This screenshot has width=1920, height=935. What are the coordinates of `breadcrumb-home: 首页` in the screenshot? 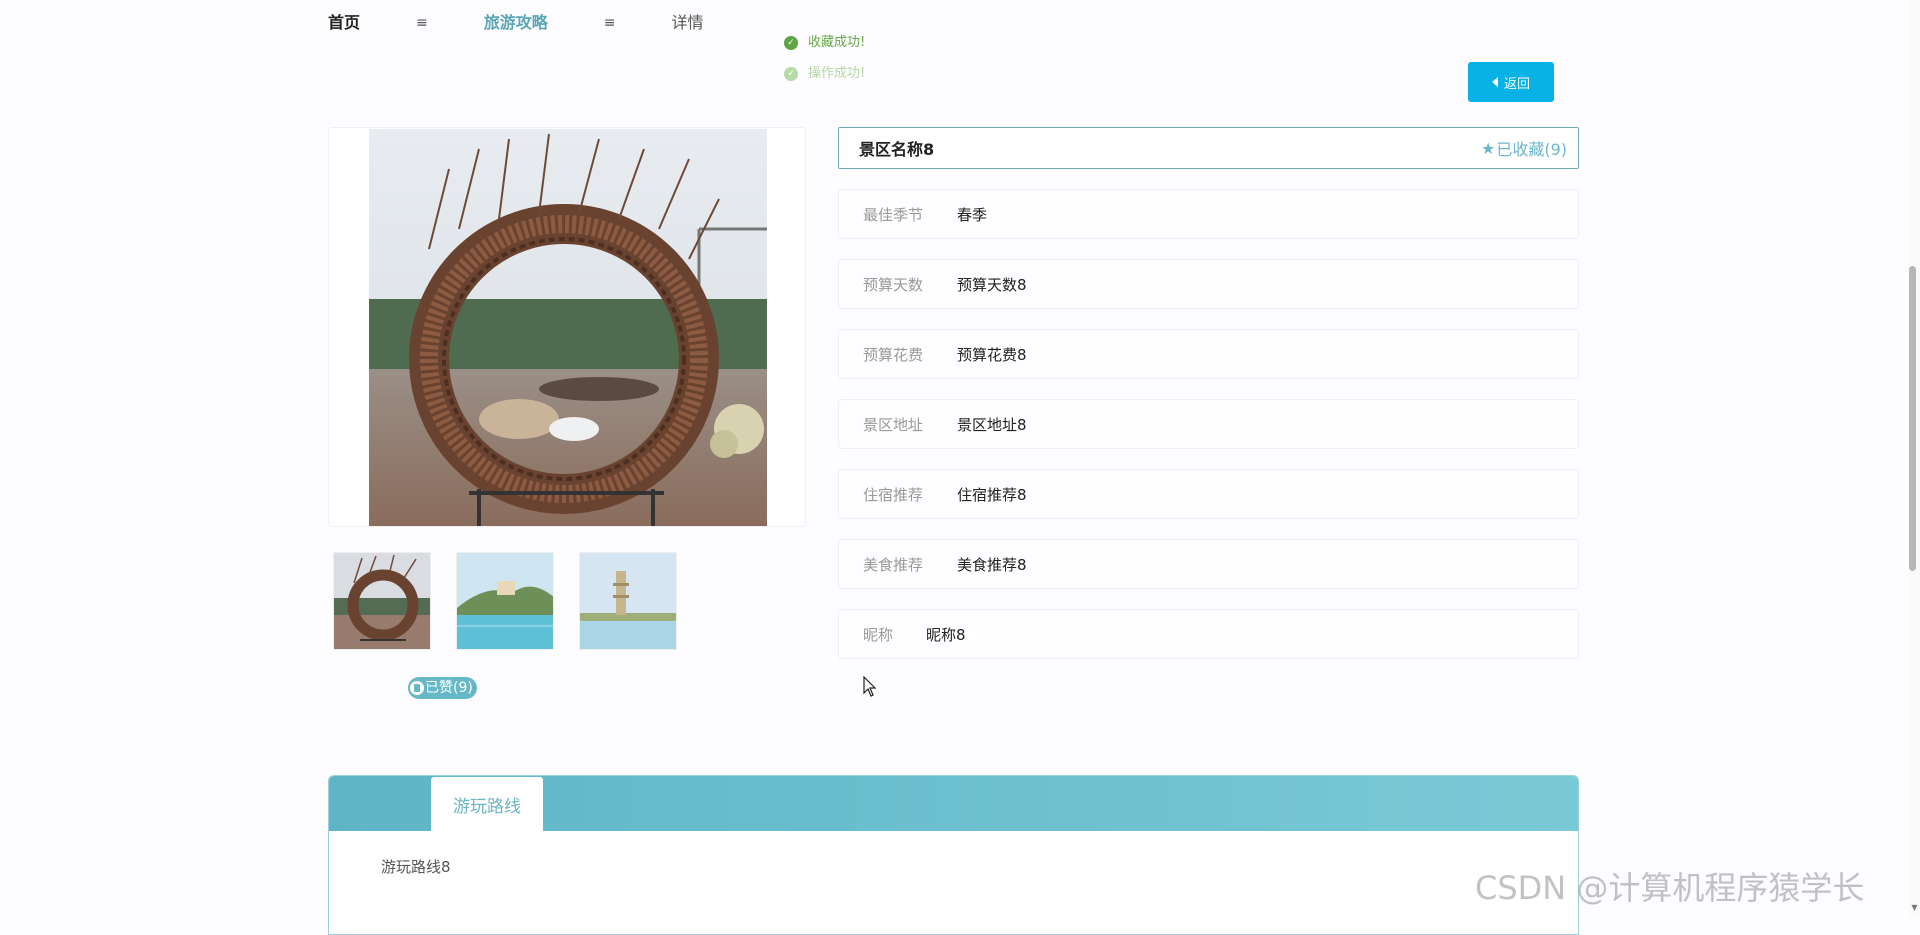 It's located at (344, 23).